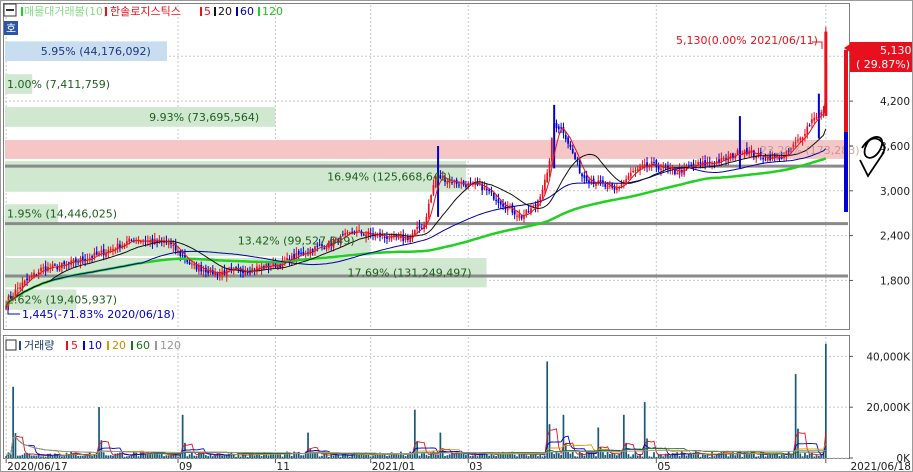  I want to click on current-change: ( 29.87%), so click(883, 64).